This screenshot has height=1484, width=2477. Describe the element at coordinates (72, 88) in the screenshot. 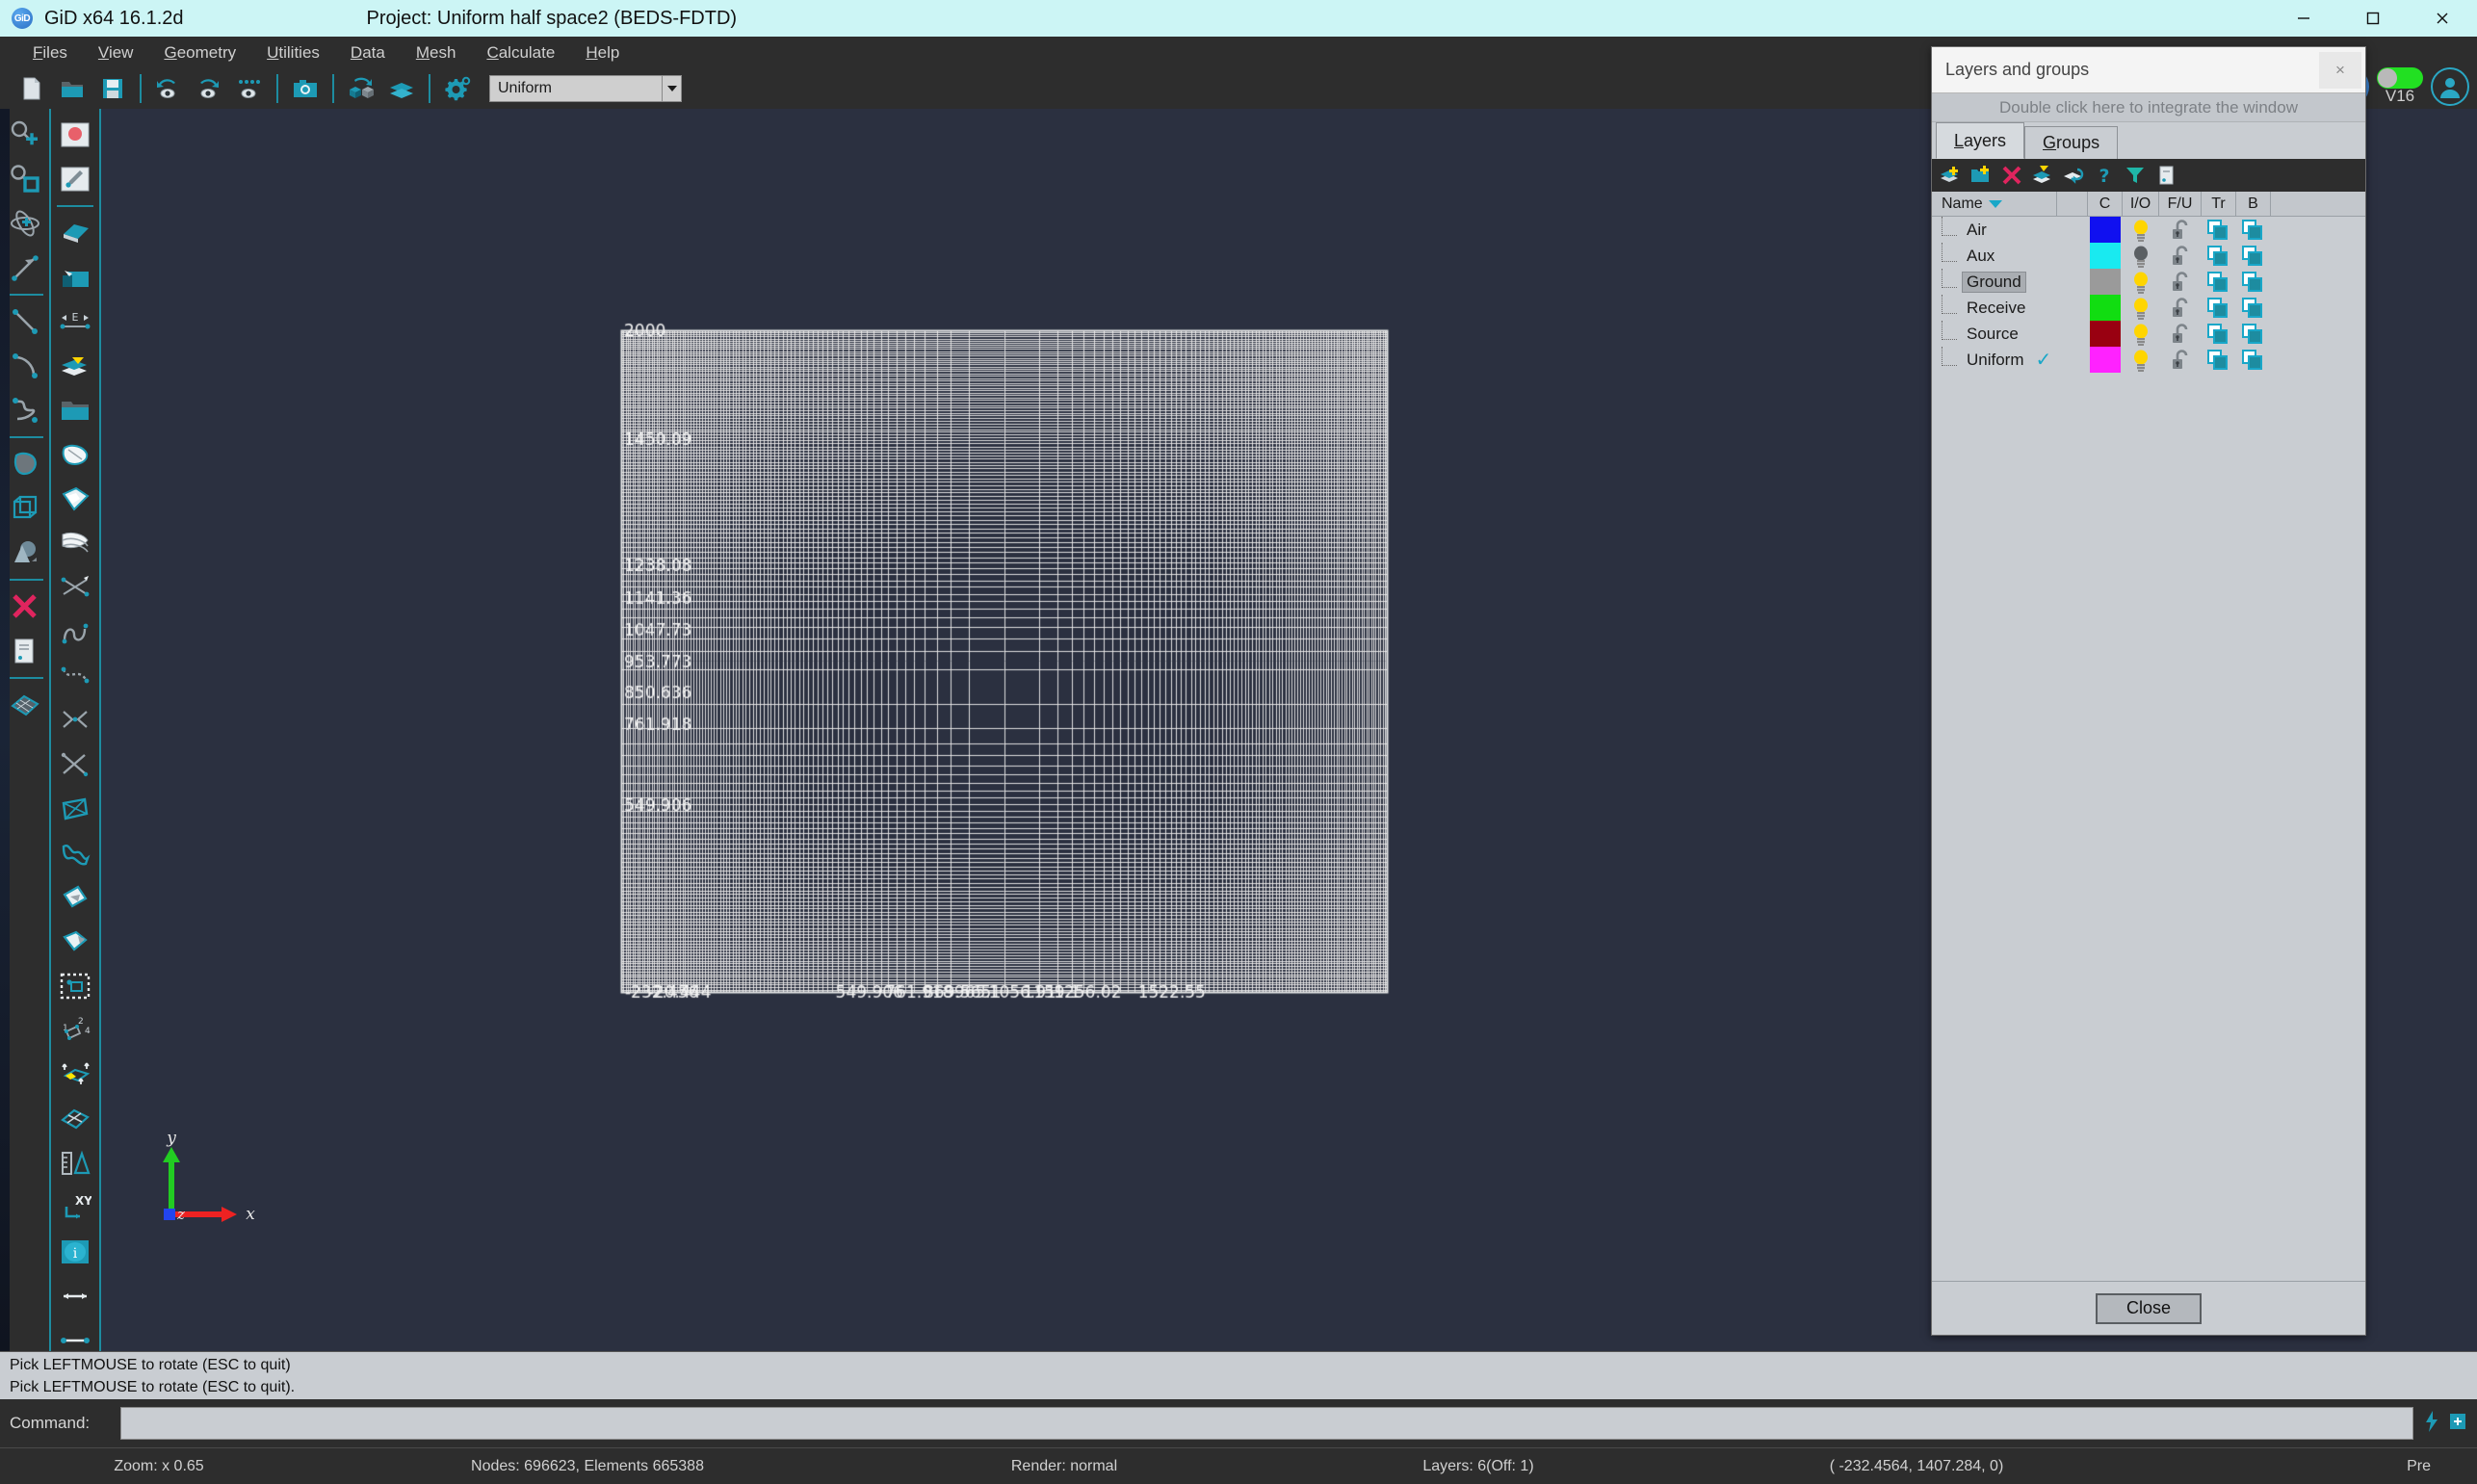

I see `open-folder-icon` at that location.